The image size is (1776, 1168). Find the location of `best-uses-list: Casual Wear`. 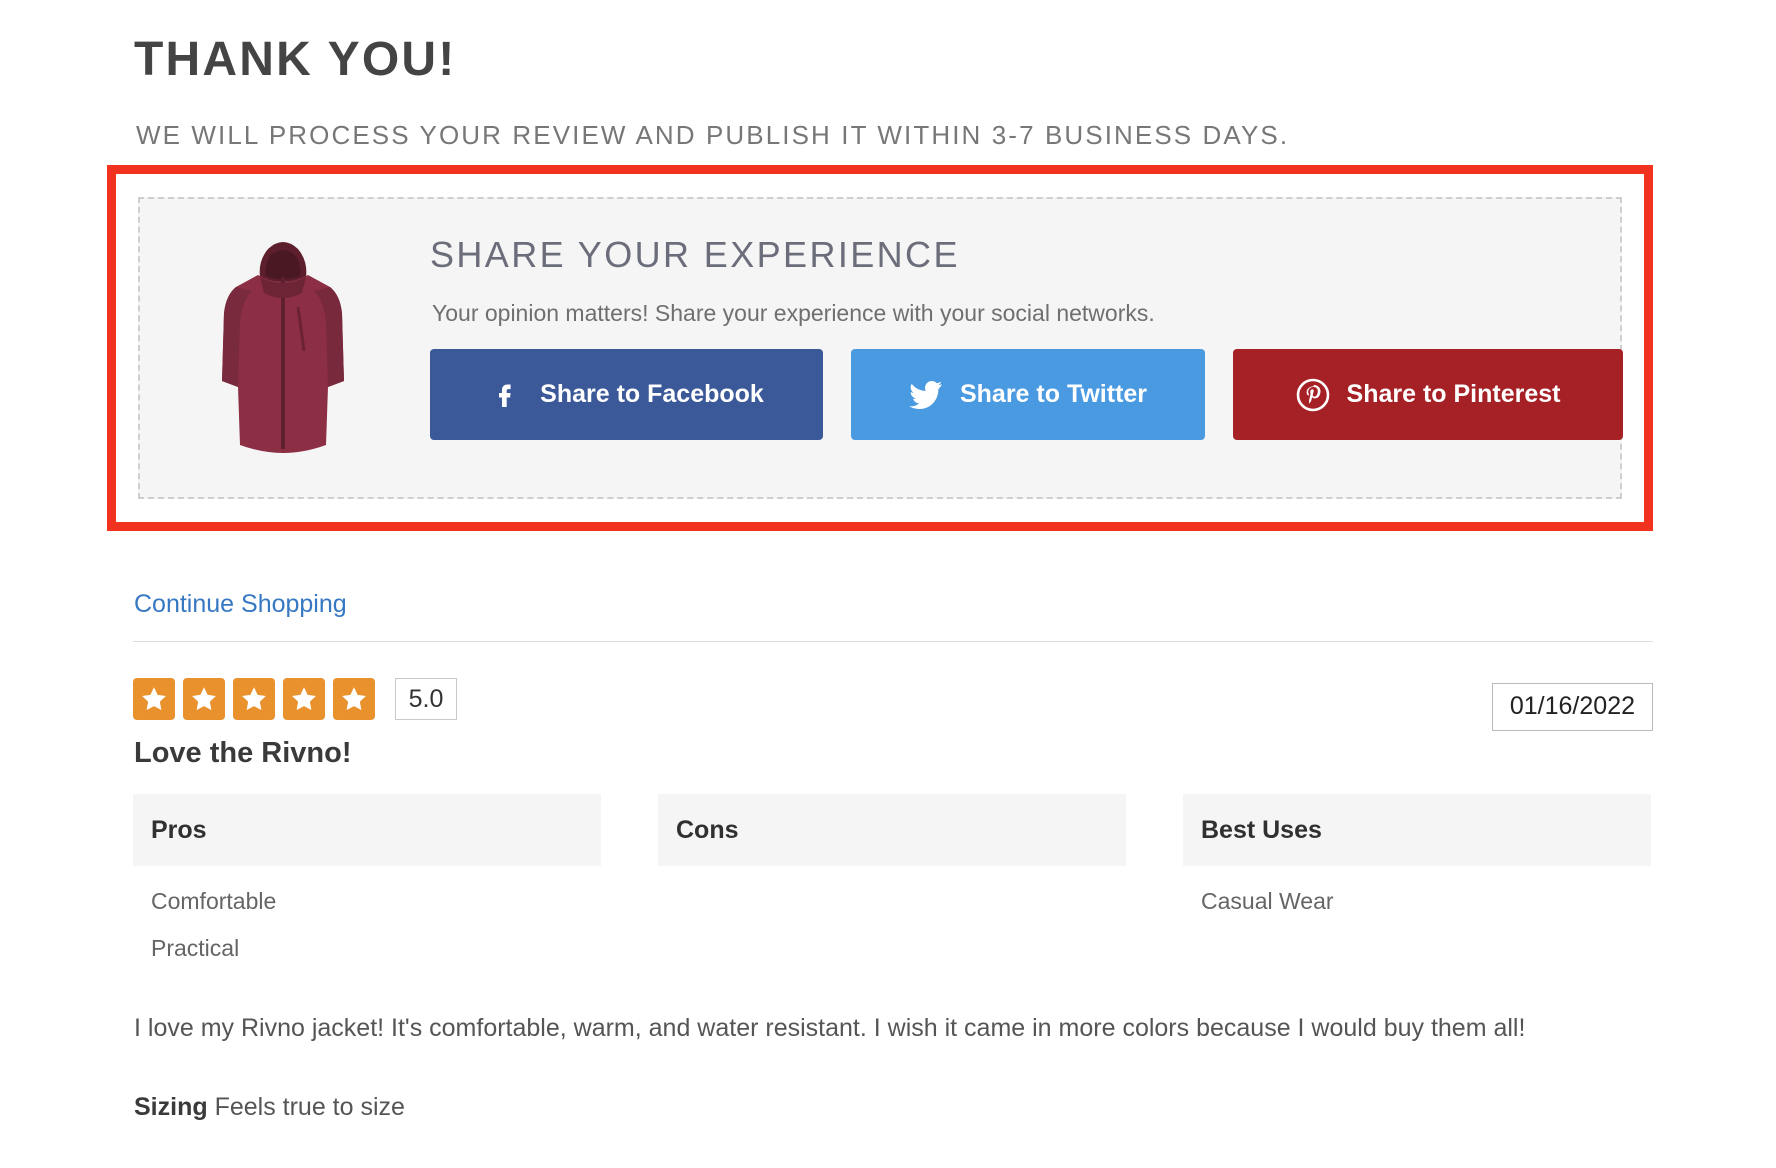

best-uses-list: Casual Wear is located at coordinates (1417, 889).